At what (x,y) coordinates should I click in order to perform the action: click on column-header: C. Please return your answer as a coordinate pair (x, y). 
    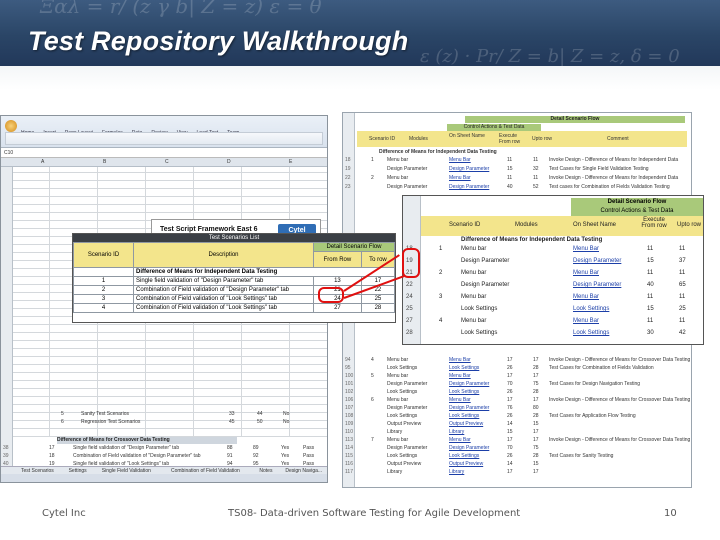
    Looking at the image, I should click on (167, 162).